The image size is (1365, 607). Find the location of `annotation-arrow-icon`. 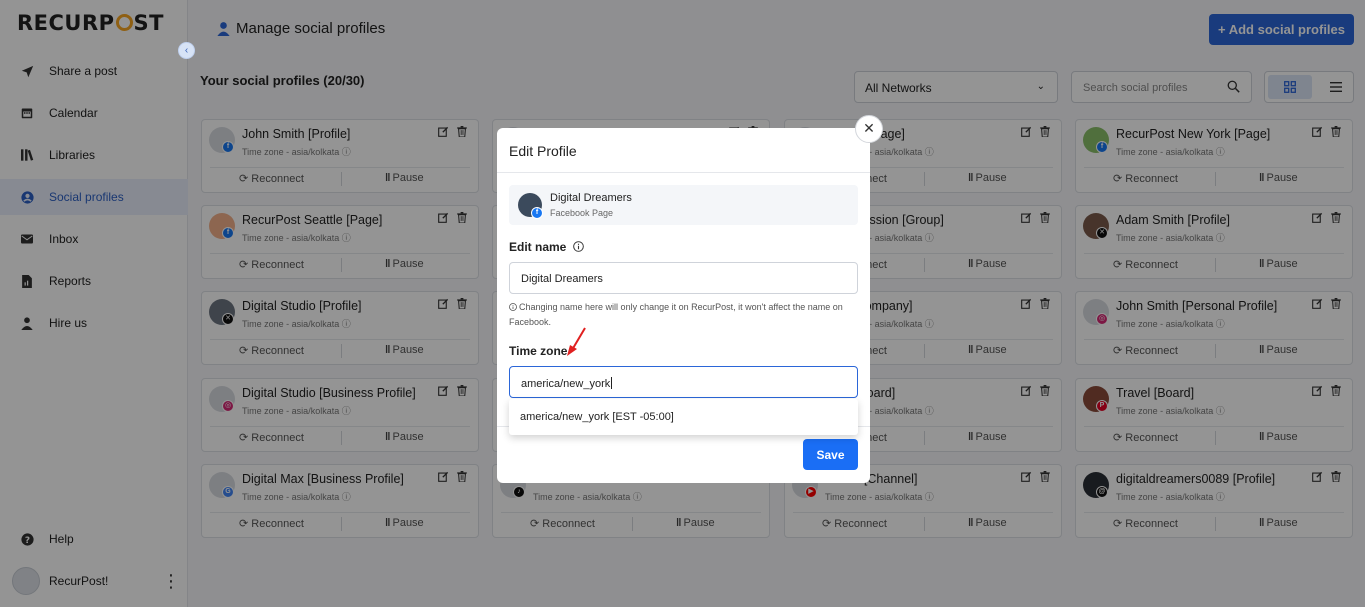

annotation-arrow-icon is located at coordinates (576, 341).